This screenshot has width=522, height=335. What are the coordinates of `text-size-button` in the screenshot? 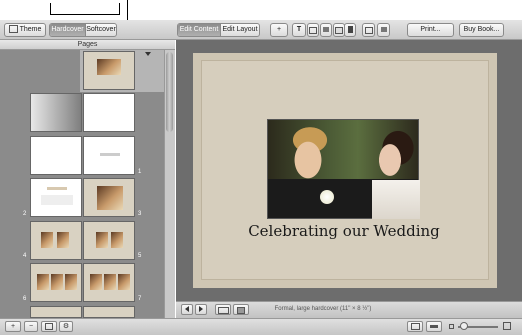 It's located at (434, 326).